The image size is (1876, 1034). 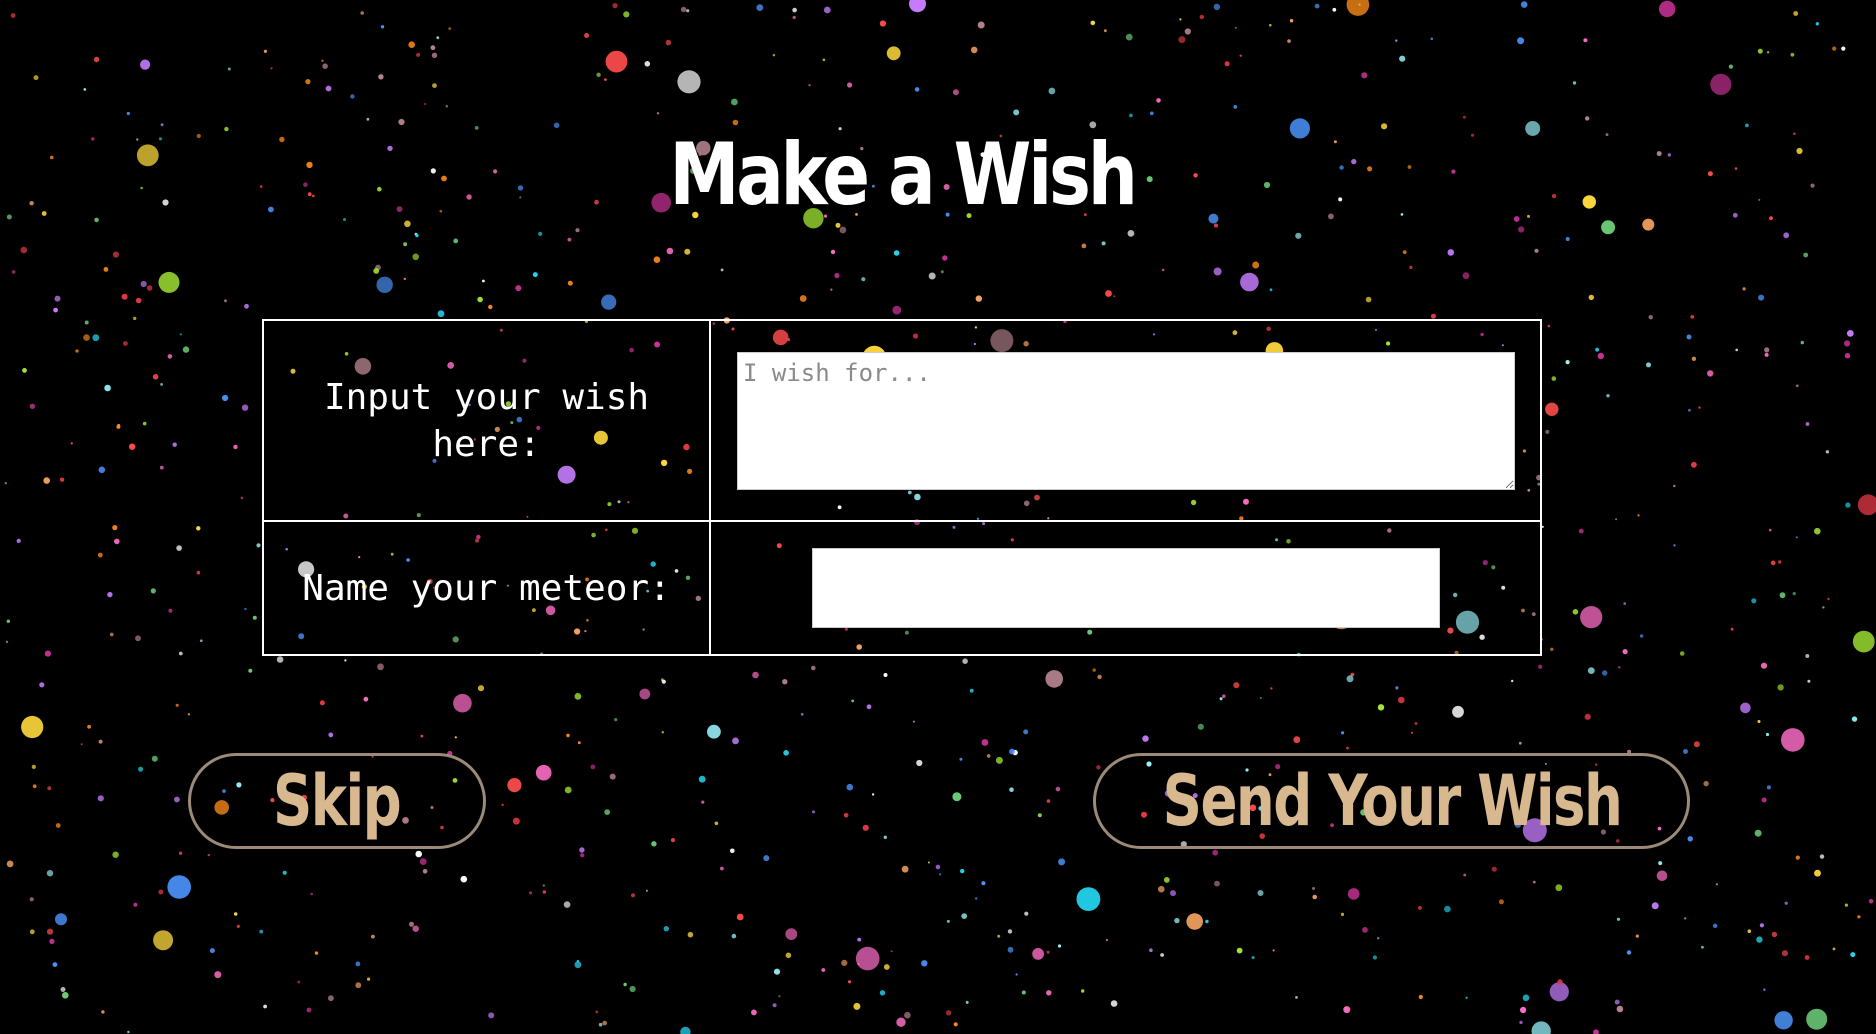 What do you see at coordinates (337, 801) in the screenshot?
I see `skip-button: Skip` at bounding box center [337, 801].